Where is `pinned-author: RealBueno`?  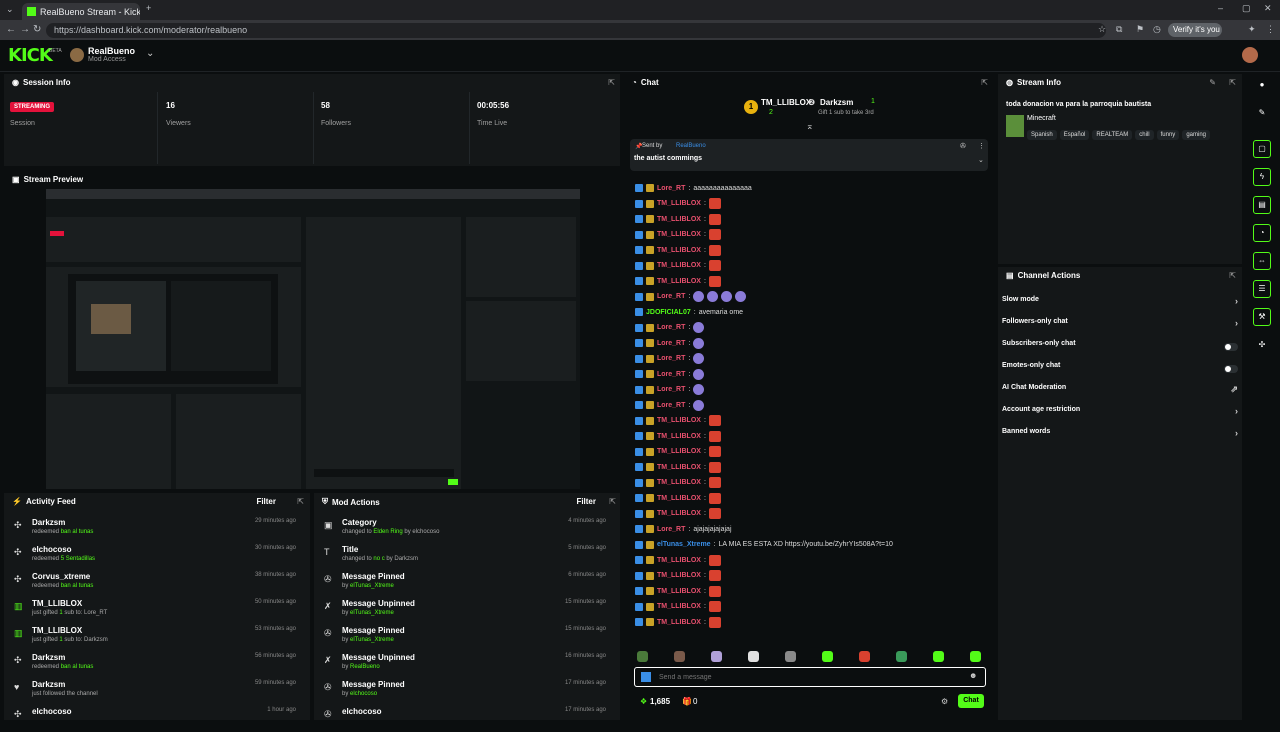
pinned-author: RealBueno is located at coordinates (691, 146).